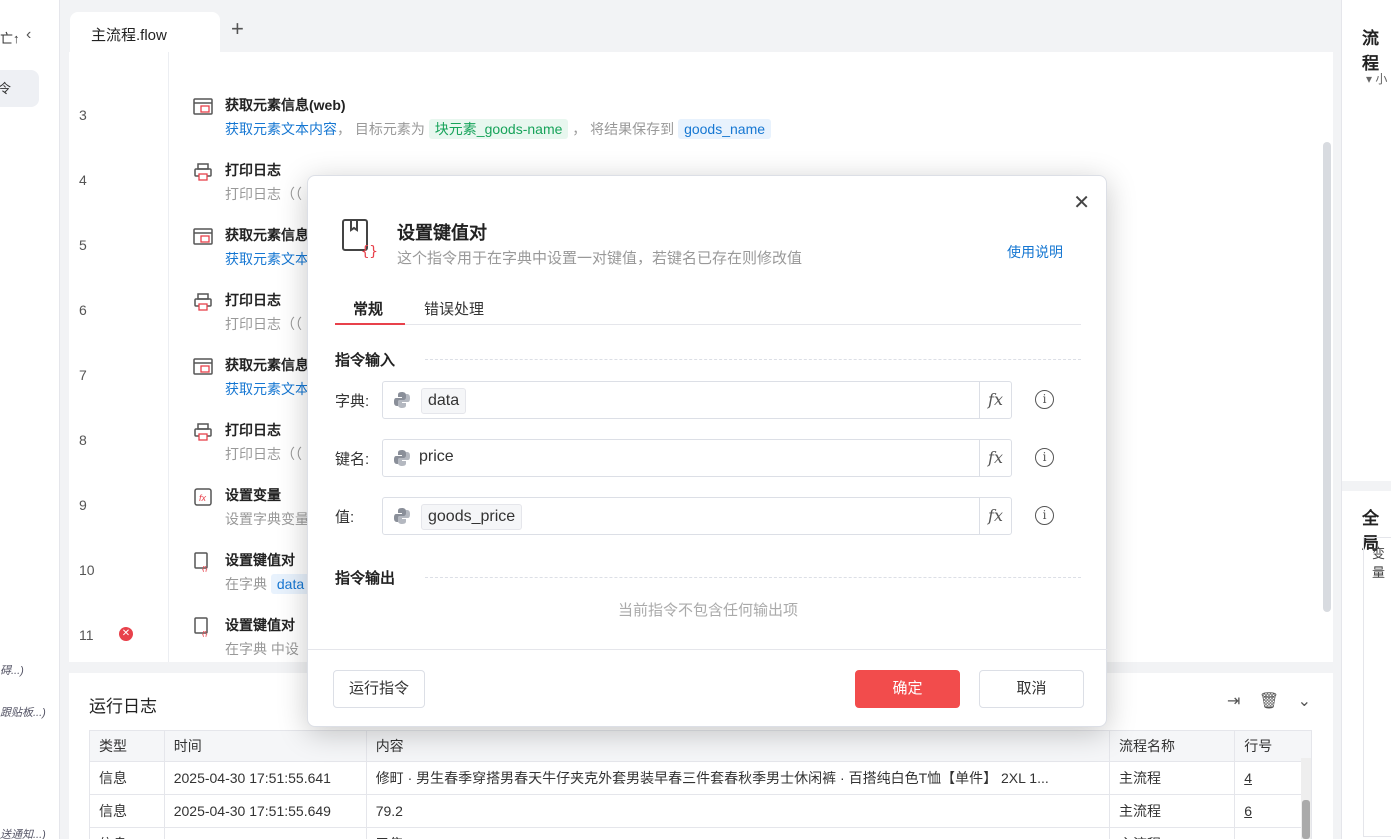 The width and height of the screenshot is (1391, 839). I want to click on sidebar-note: 碍...), so click(12, 671).